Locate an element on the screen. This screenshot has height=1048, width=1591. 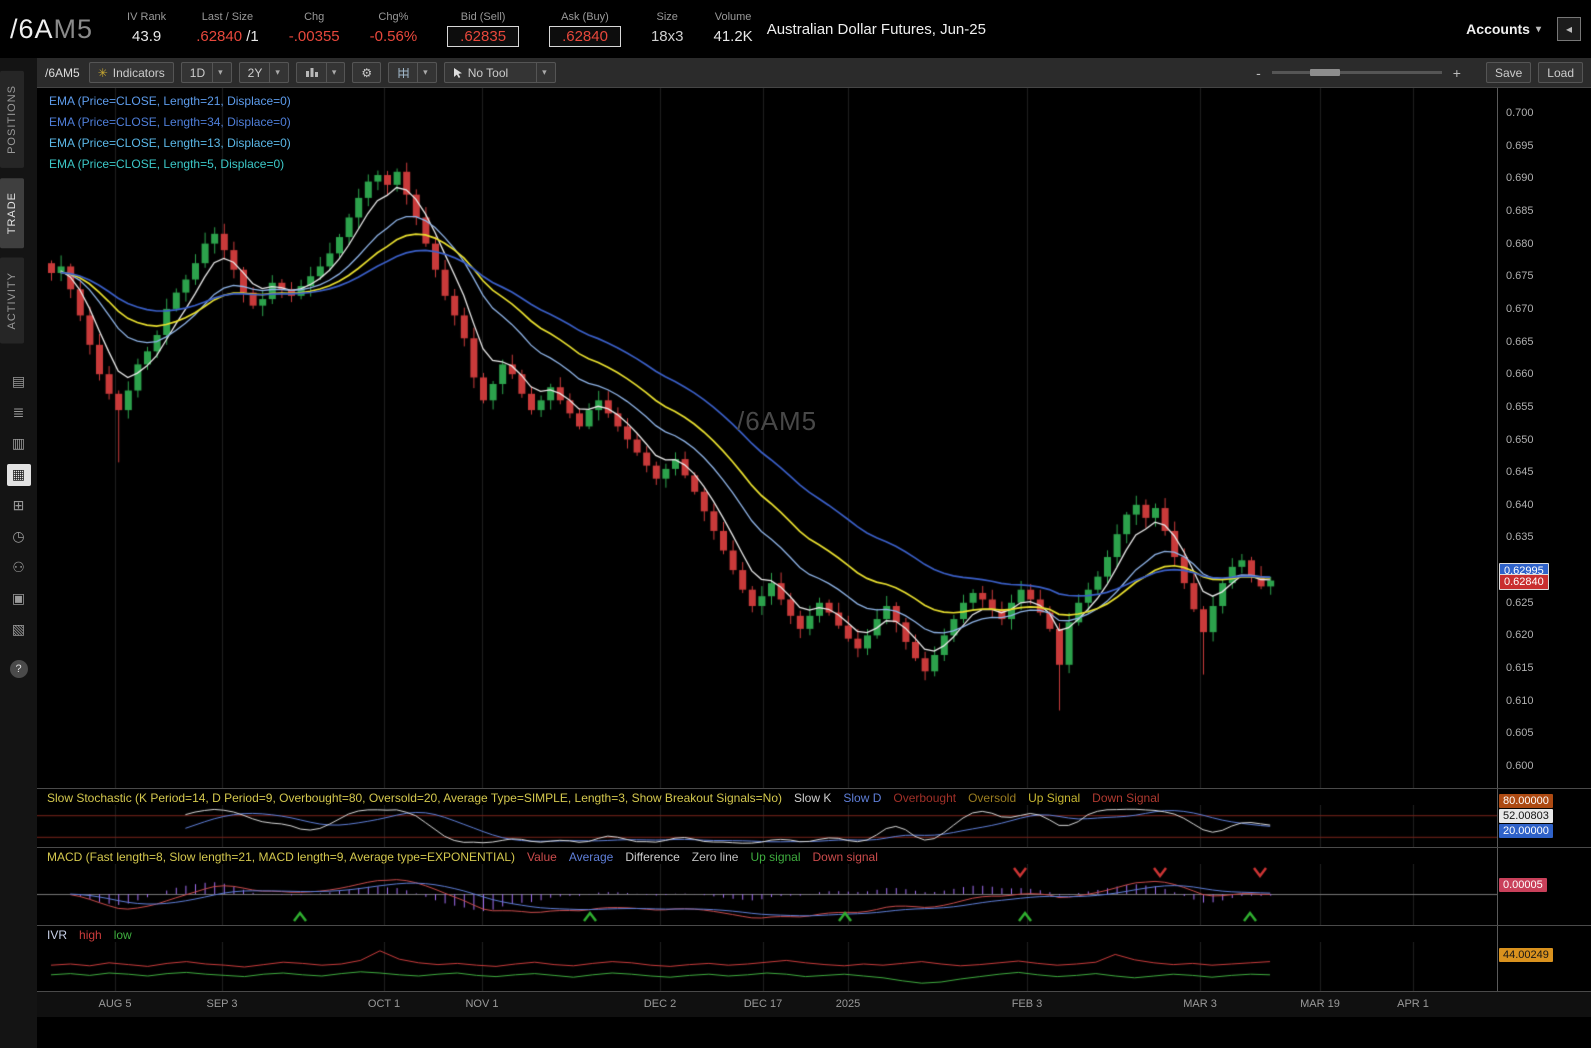
sidebar-tabs: POSITIONS TRADE ACTIVITY is located at coordinates (18, 207).